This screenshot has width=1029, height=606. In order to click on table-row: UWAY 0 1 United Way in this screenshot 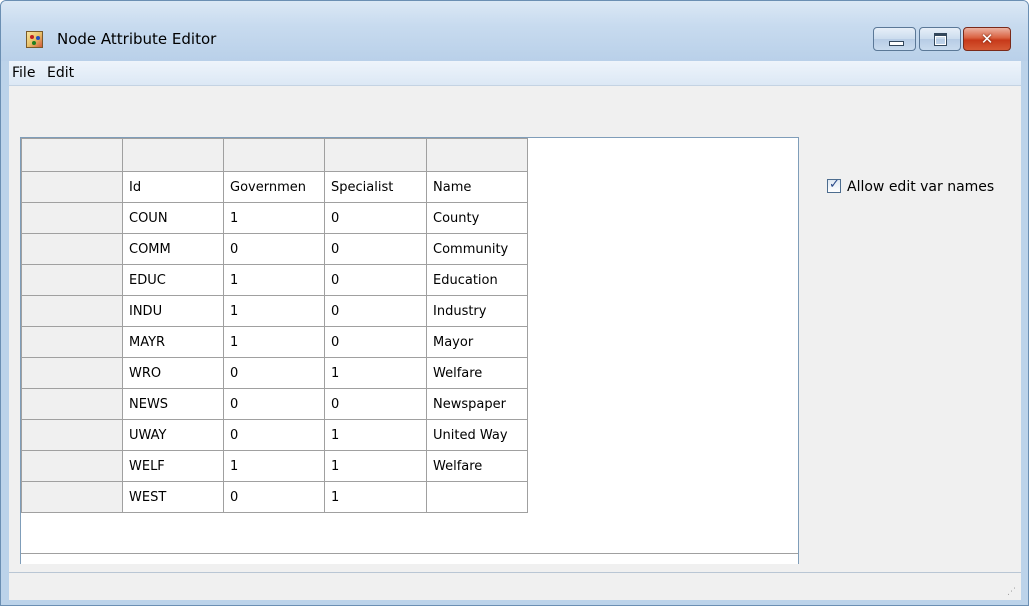, I will do `click(274, 435)`.